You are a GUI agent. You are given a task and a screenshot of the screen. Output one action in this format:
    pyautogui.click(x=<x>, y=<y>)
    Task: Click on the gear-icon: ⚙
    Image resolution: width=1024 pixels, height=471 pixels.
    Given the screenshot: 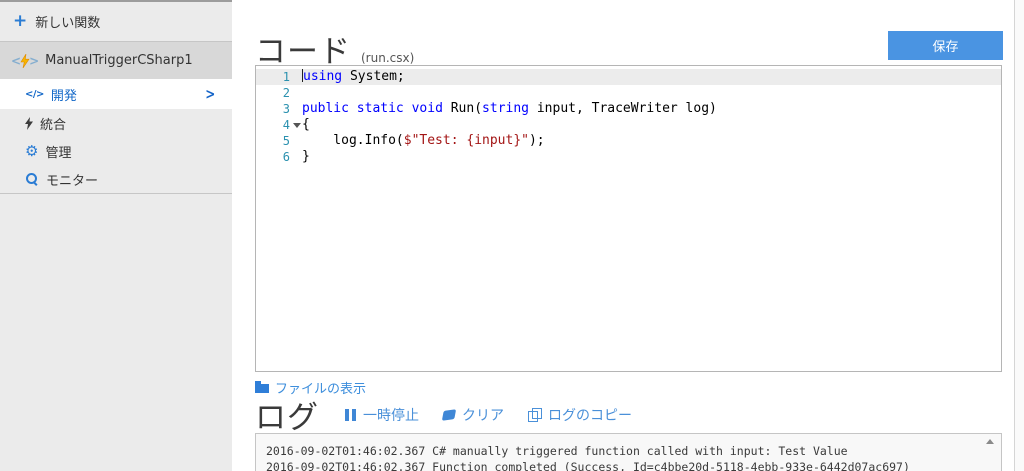 What is the action you would take?
    pyautogui.click(x=32, y=150)
    